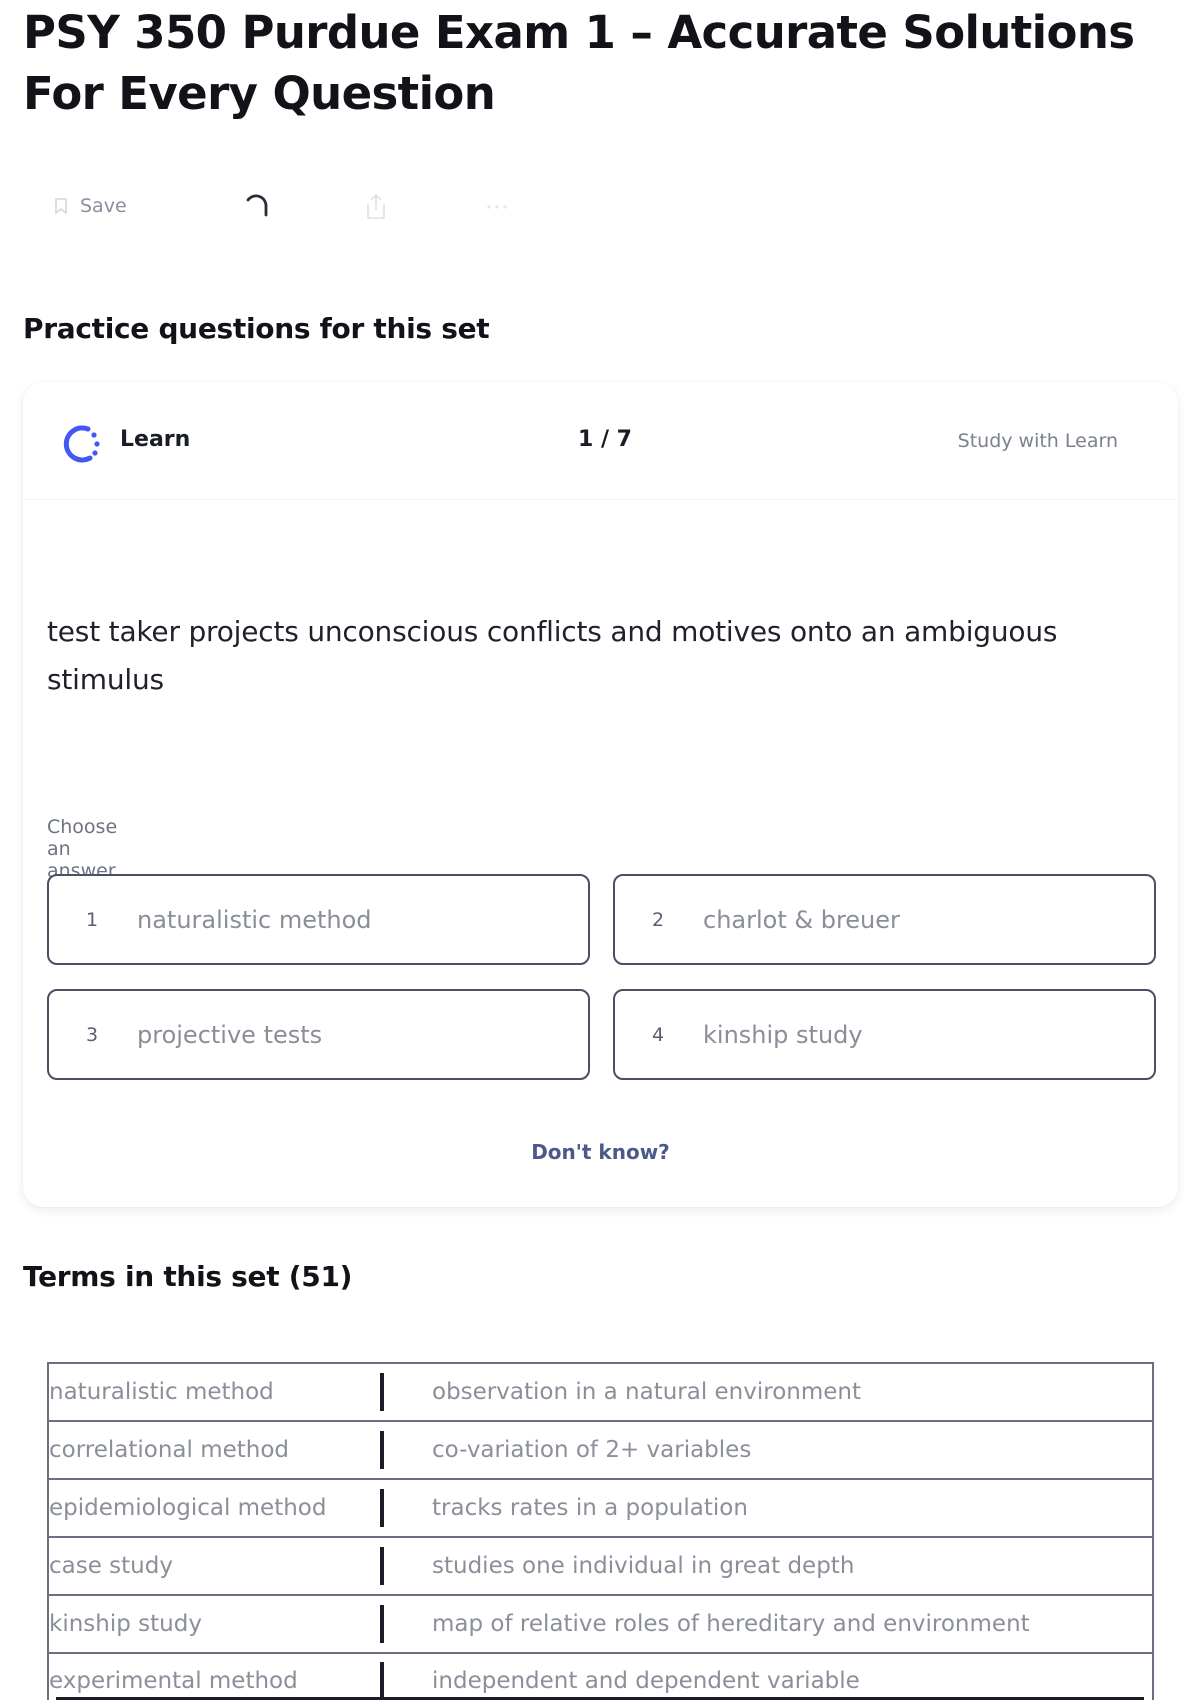 The width and height of the screenshot is (1200, 1700). What do you see at coordinates (497, 207) in the screenshot?
I see `more-icon` at bounding box center [497, 207].